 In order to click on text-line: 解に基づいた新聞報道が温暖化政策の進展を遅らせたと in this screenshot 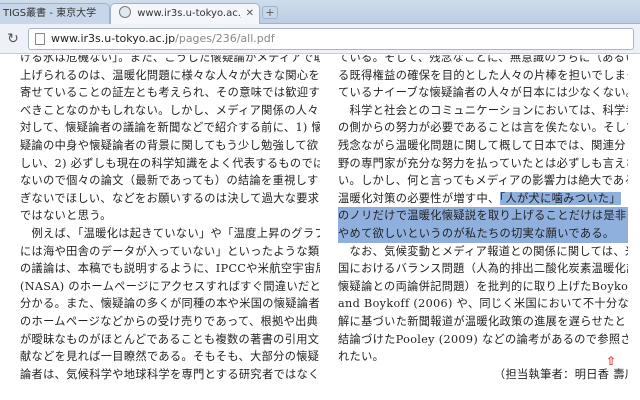, I will do `click(482, 321)`.